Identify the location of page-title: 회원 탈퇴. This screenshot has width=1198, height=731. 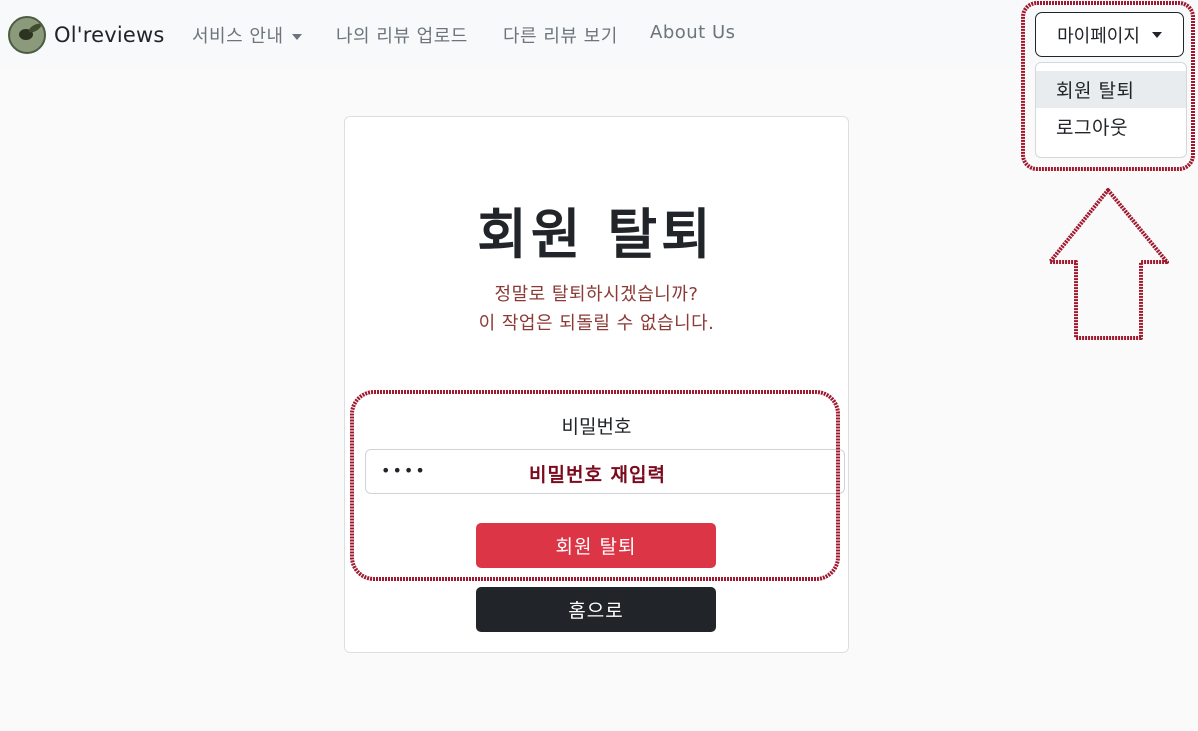
(596, 234).